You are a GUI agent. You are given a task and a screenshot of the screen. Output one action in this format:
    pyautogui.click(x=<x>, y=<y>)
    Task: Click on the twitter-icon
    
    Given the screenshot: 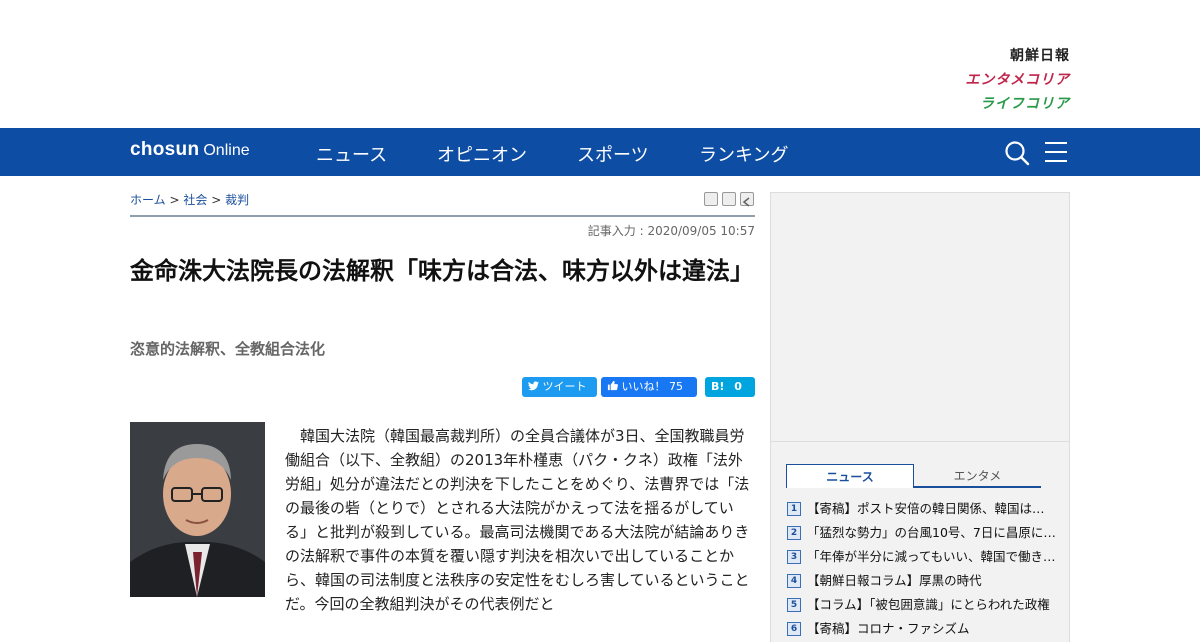 What is the action you would take?
    pyautogui.click(x=533, y=386)
    